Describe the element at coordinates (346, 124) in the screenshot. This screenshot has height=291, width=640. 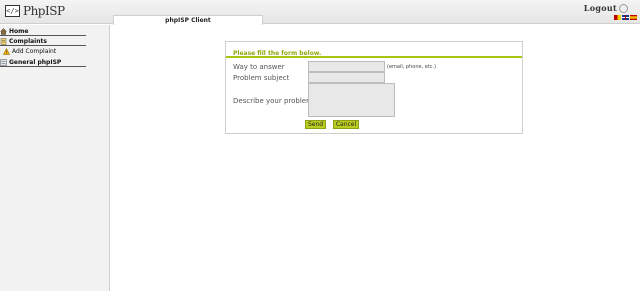
I see `cancel-button: Cancel` at that location.